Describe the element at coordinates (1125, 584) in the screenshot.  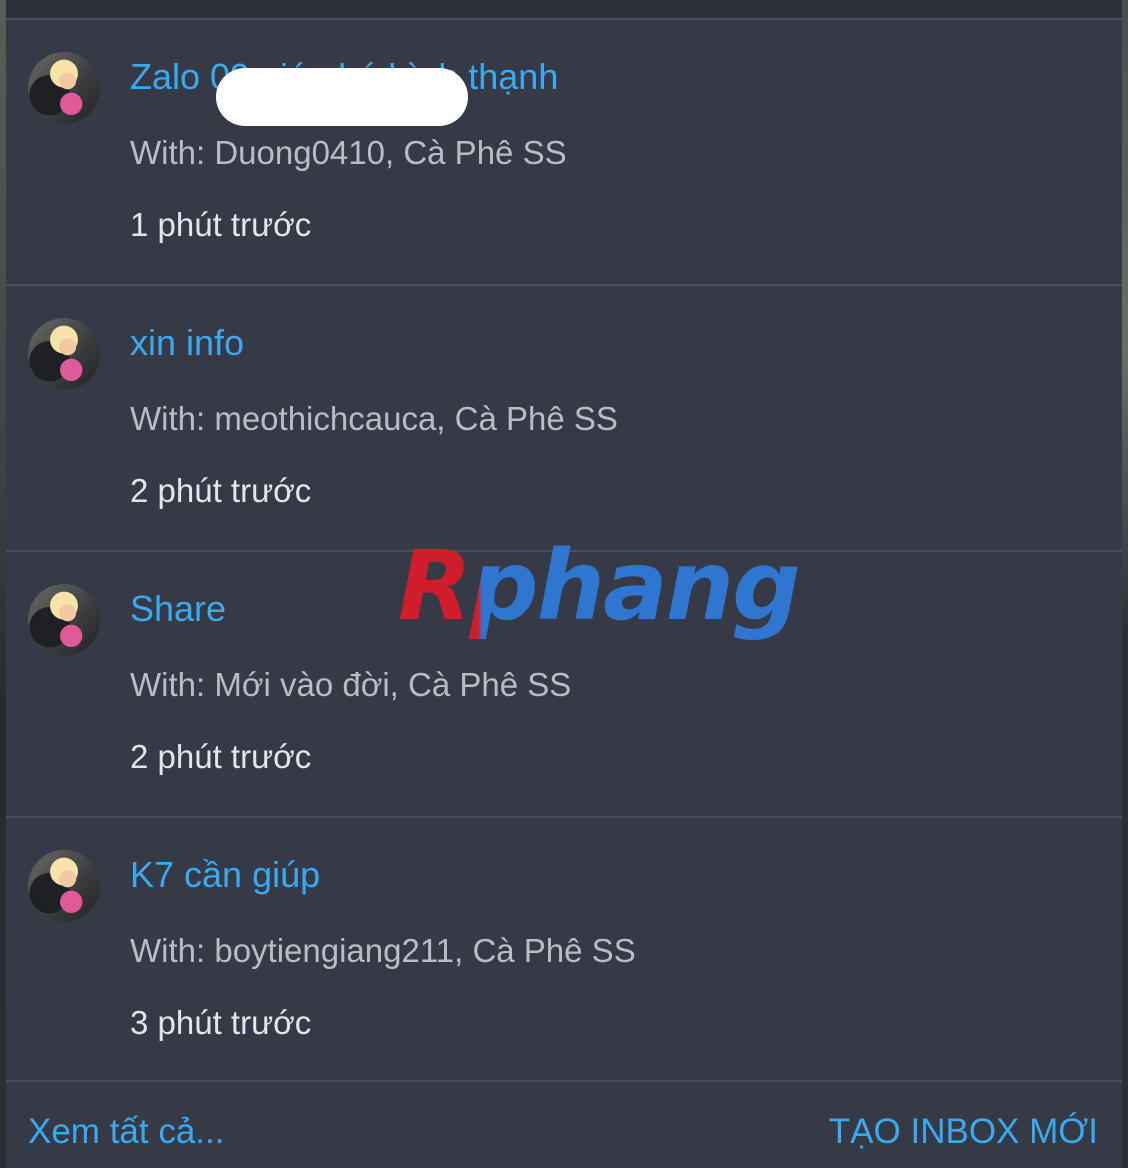
I see `background-right-edge` at that location.